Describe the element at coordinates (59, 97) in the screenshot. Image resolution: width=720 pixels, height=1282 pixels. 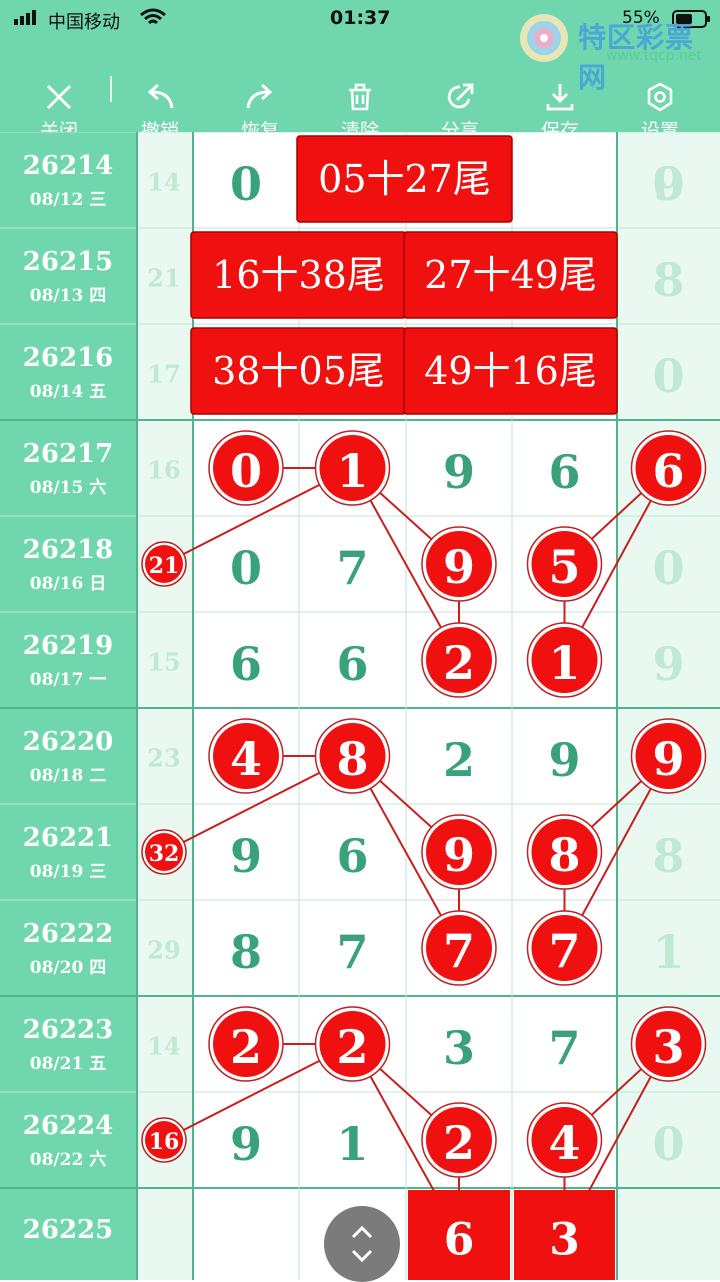
I see `close-icon` at that location.